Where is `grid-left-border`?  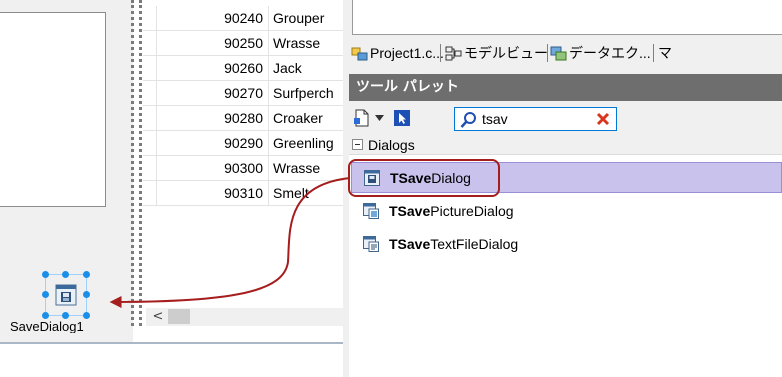 grid-left-border is located at coordinates (132, 163).